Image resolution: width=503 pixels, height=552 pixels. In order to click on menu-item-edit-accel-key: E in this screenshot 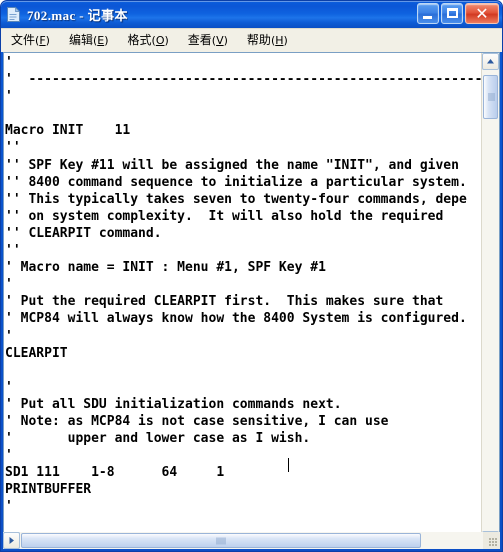, I will do `click(101, 40)`.